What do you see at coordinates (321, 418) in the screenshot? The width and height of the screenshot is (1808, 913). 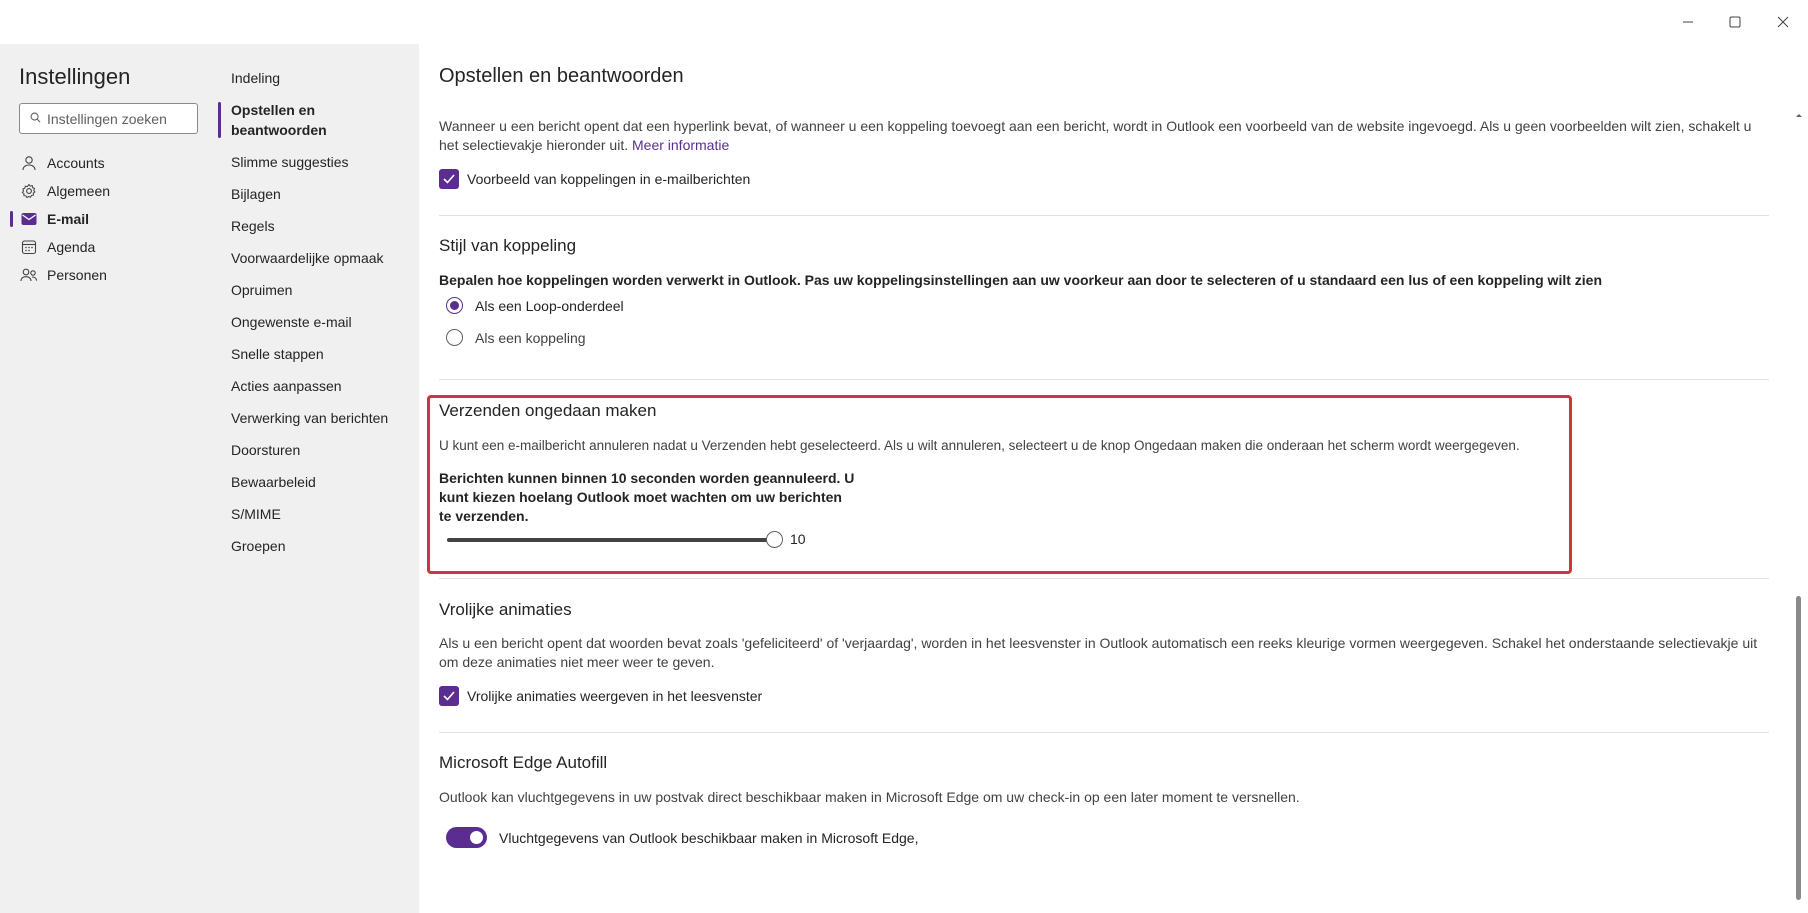 I see `subnav-item-message-handling: Verwerking van berichten` at bounding box center [321, 418].